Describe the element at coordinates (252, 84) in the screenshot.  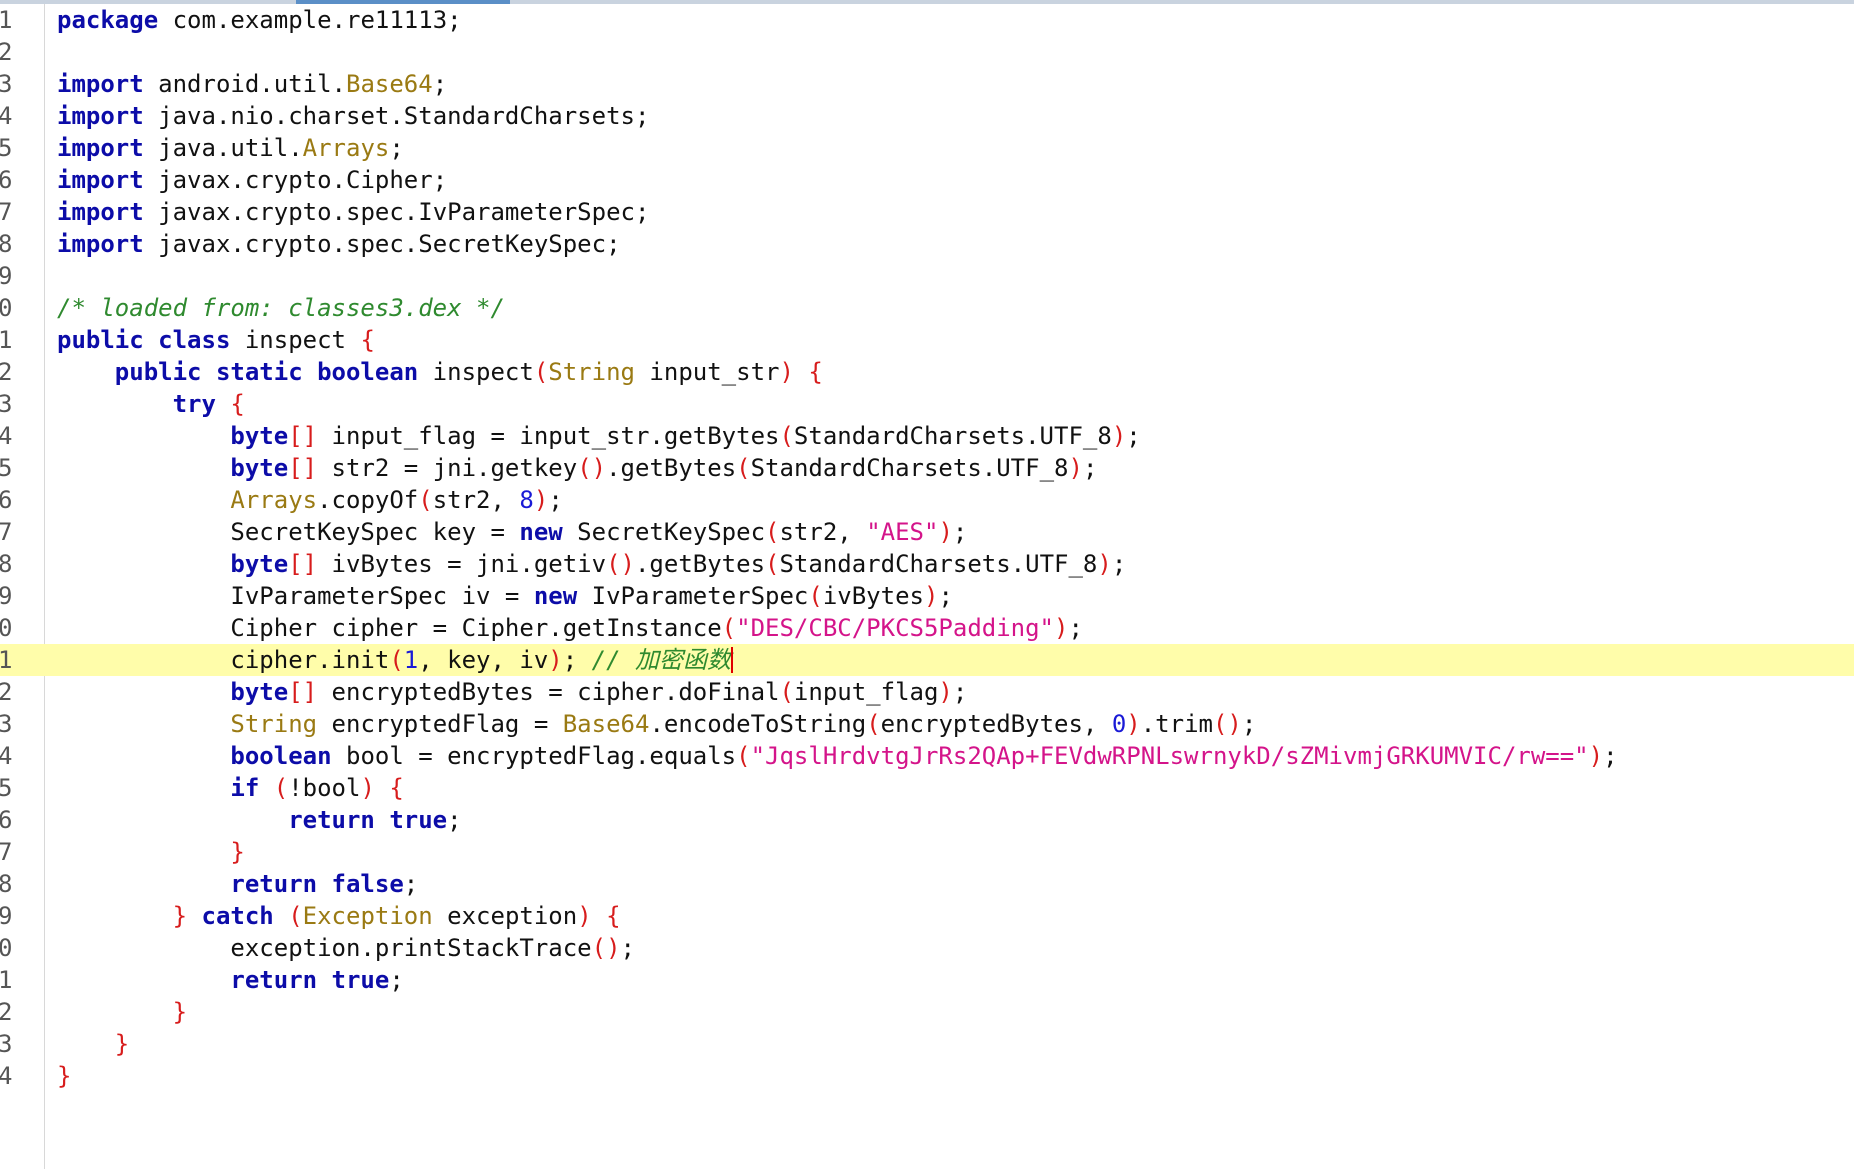
I see `code-text: import android.util.Base64;` at that location.